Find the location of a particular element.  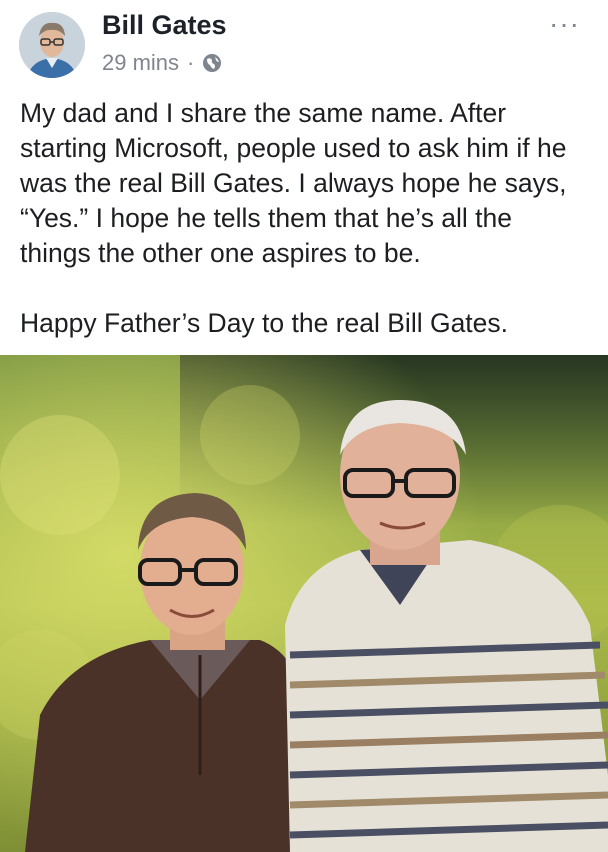

more-options-icon: ··· is located at coordinates (564, 24).